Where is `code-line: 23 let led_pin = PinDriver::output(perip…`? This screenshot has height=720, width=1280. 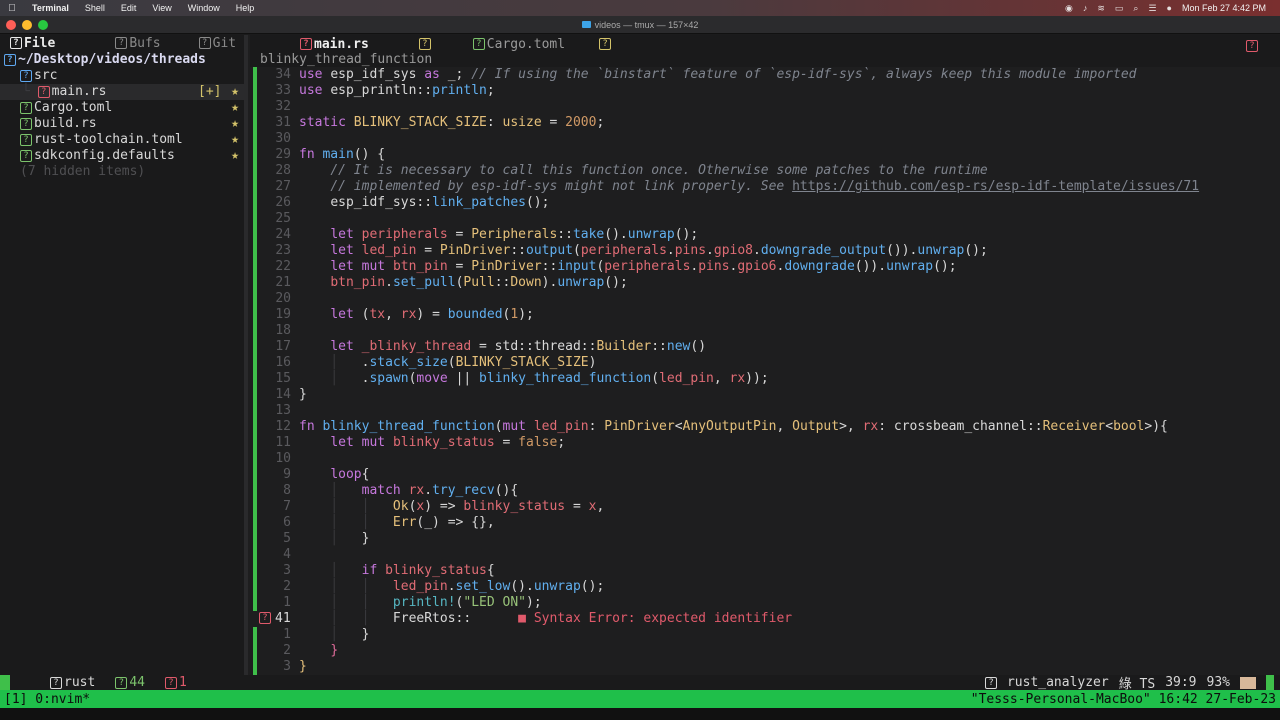 code-line: 23 let led_pin = PinDriver::output(perip… is located at coordinates (765, 251).